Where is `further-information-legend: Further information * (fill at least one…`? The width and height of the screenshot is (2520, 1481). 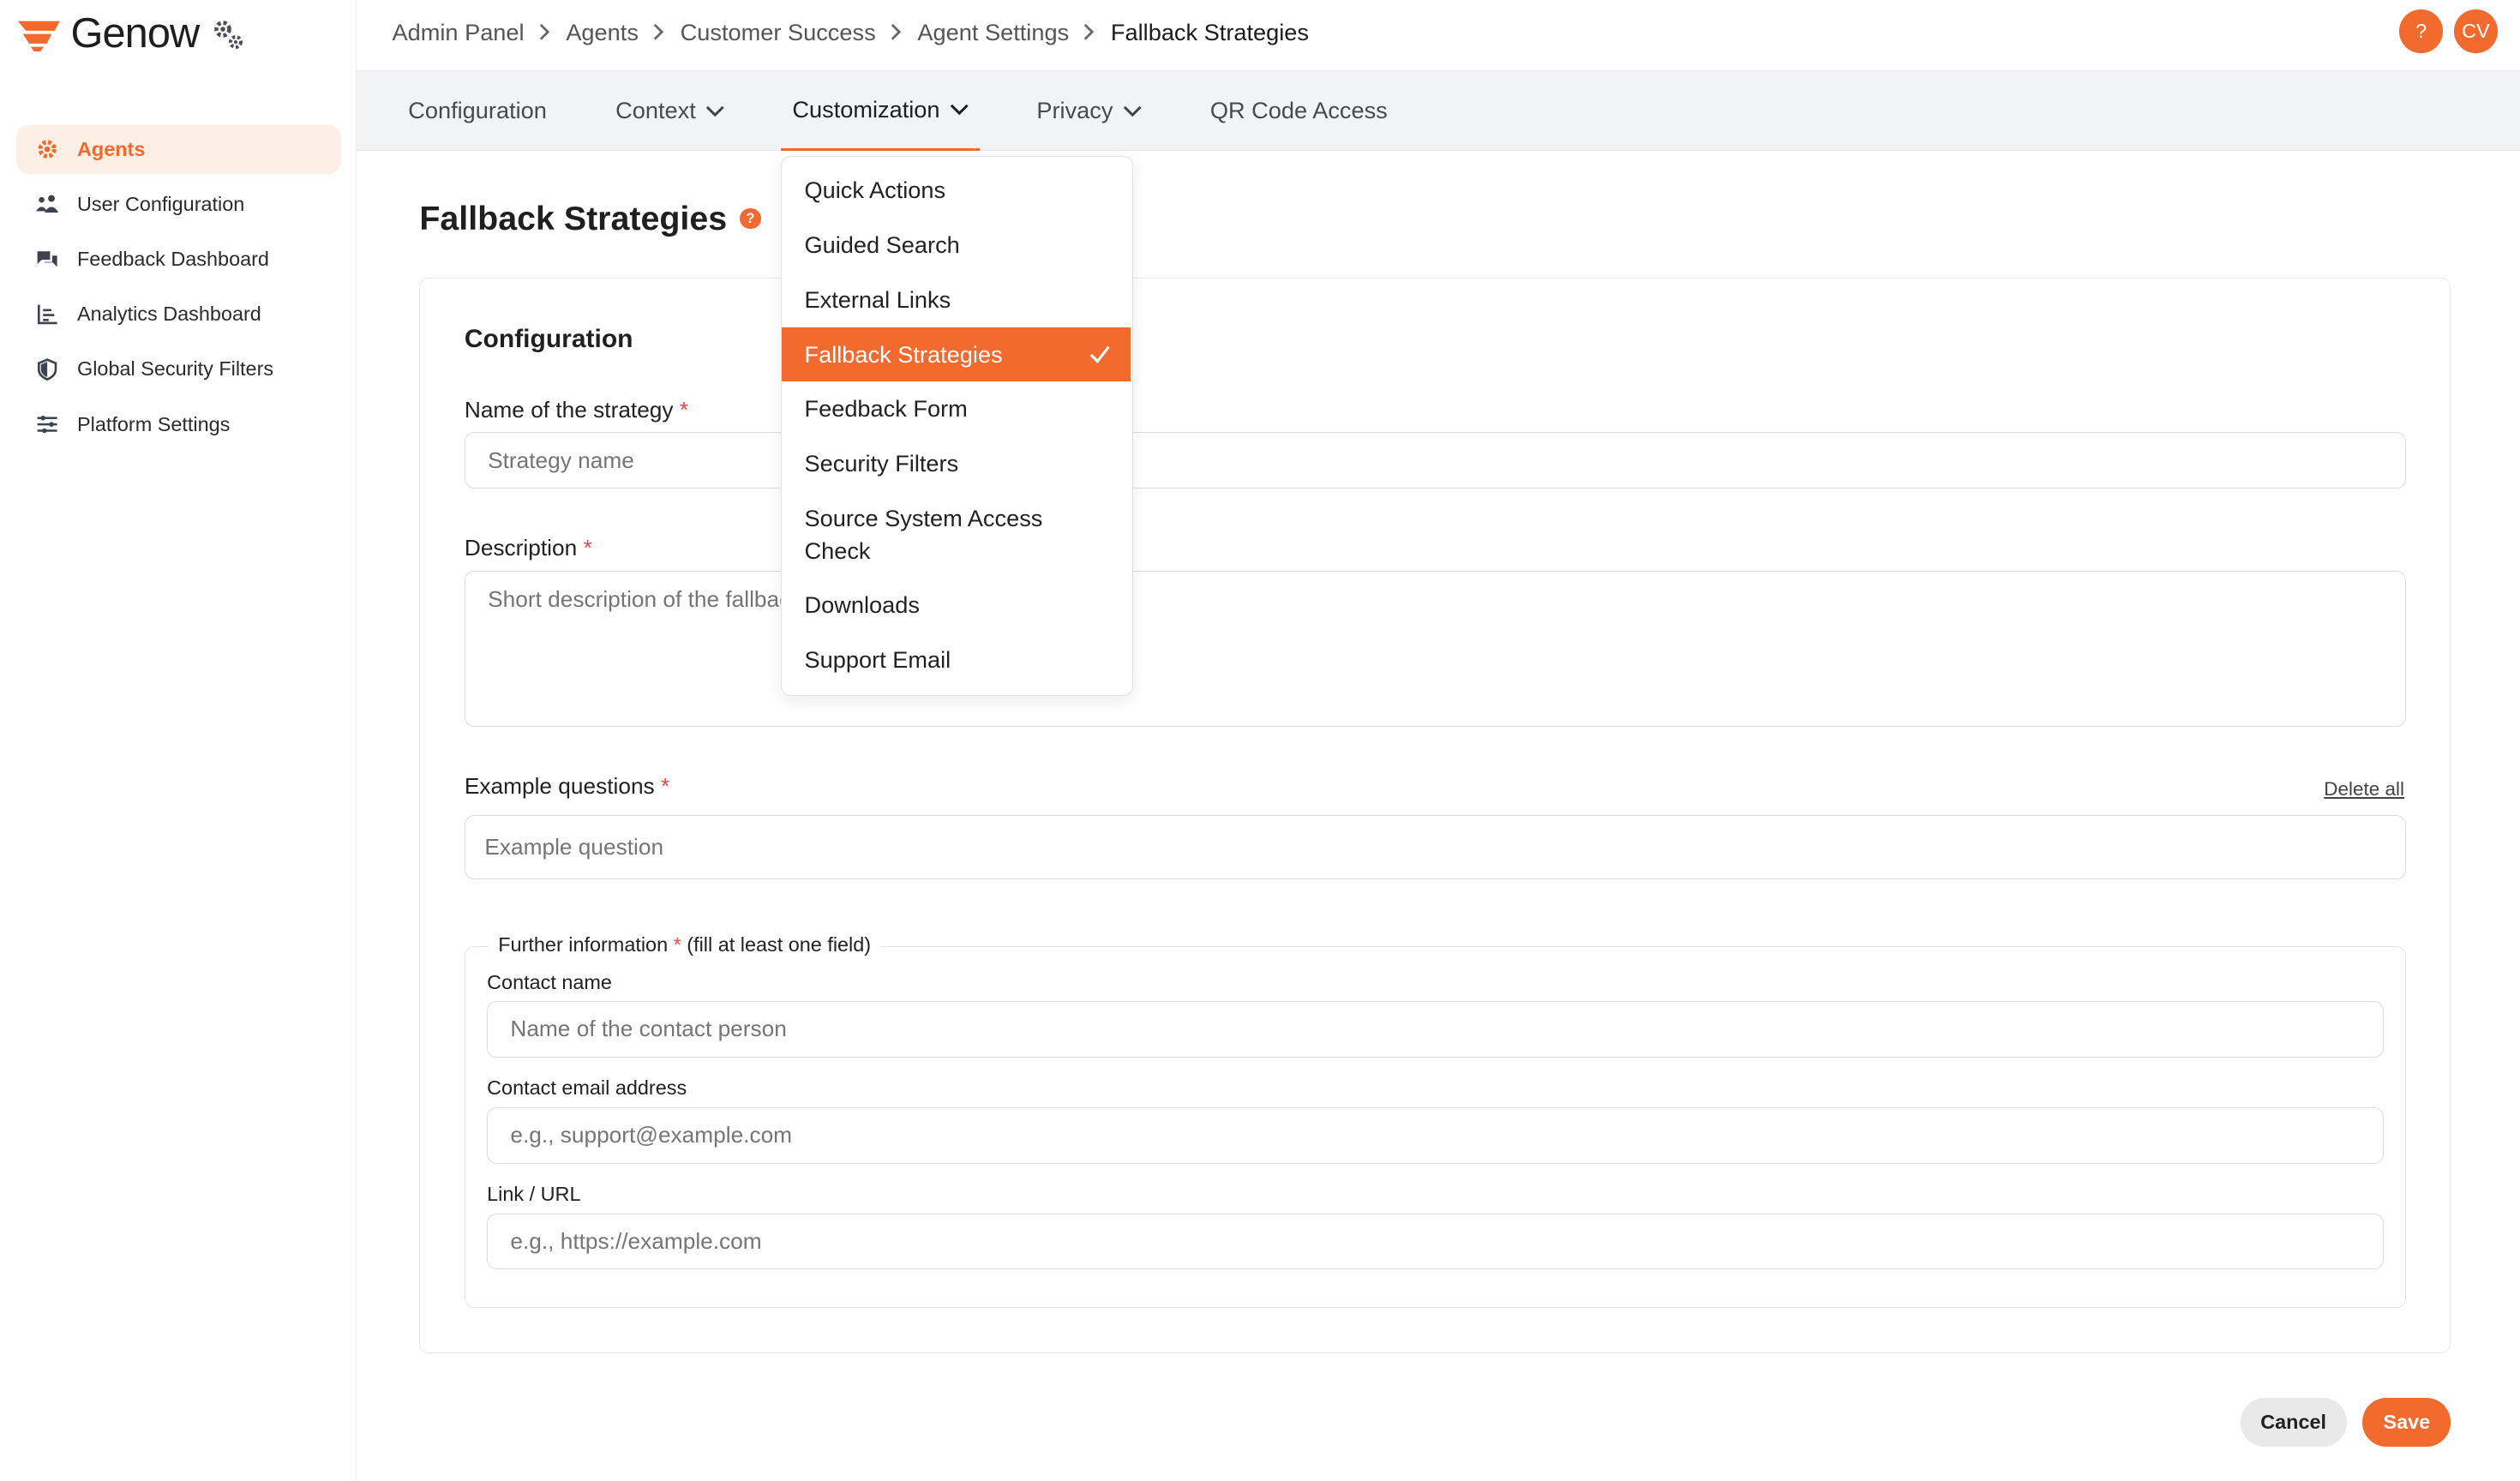 further-information-legend: Further information * (fill at least one… is located at coordinates (685, 945).